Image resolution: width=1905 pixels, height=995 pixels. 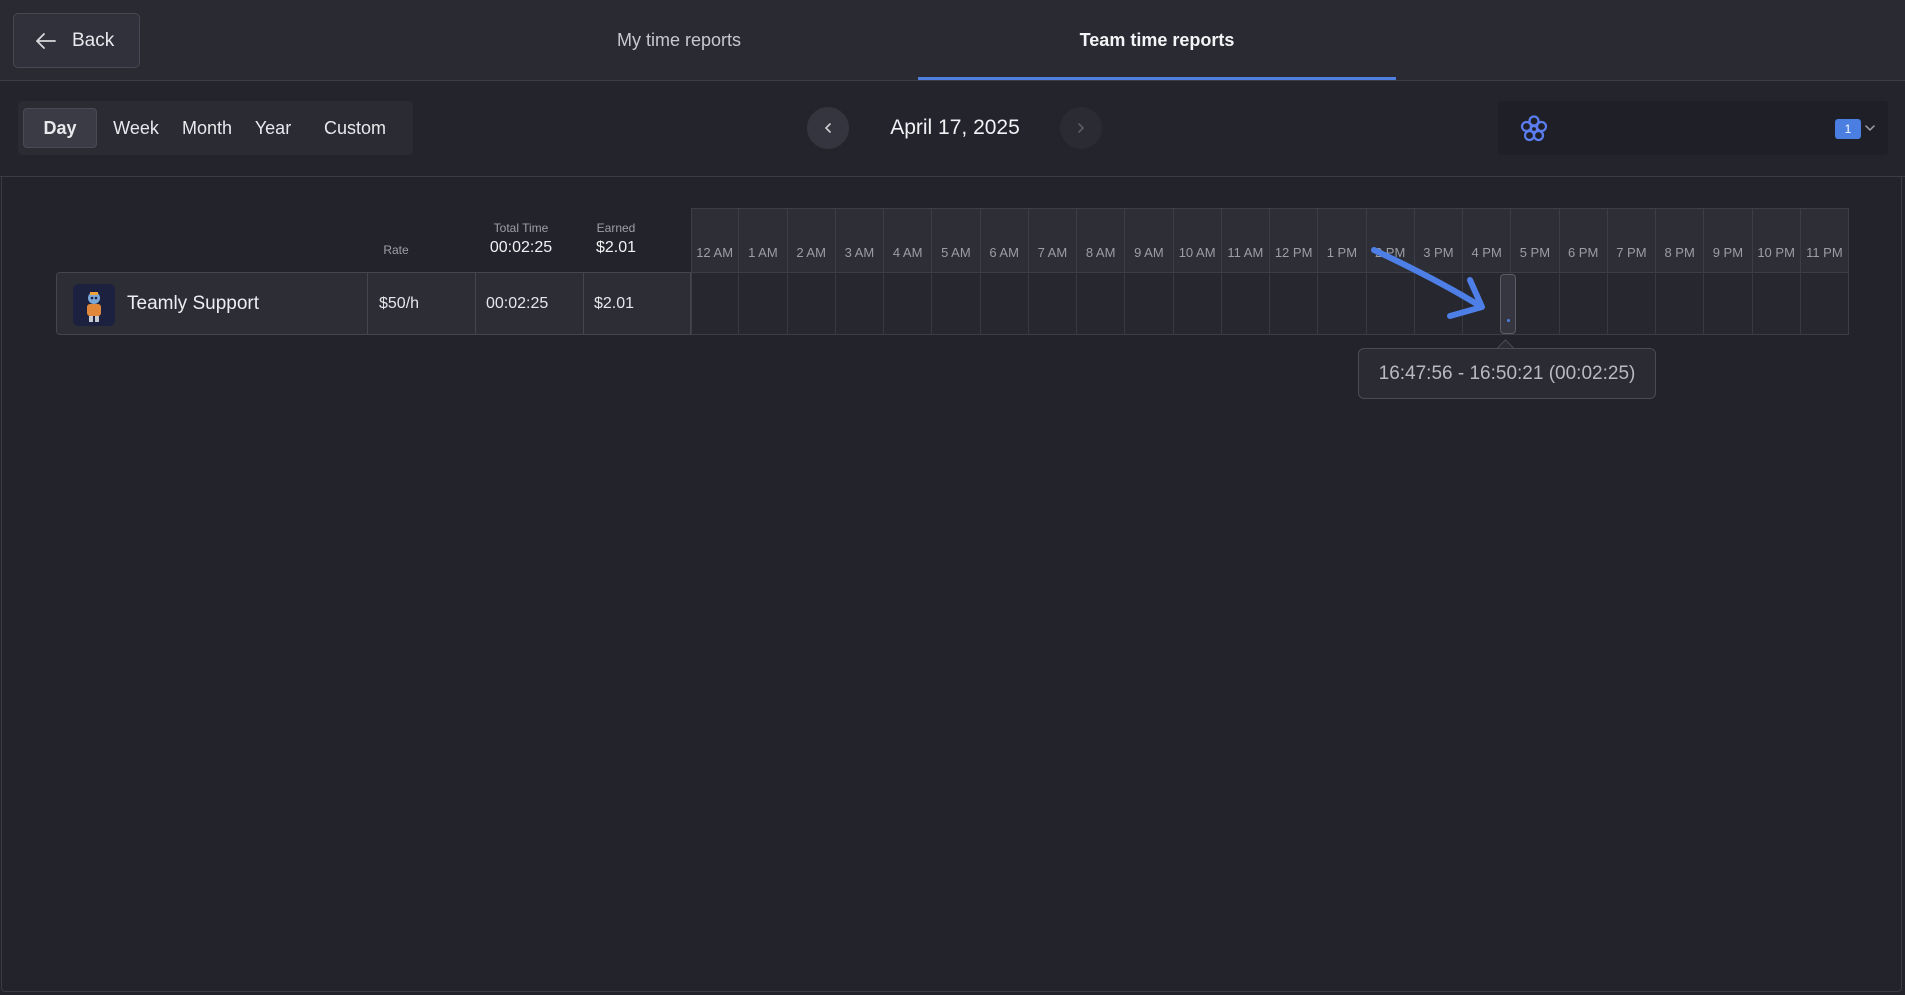 I want to click on range-label: Year, so click(x=273, y=127).